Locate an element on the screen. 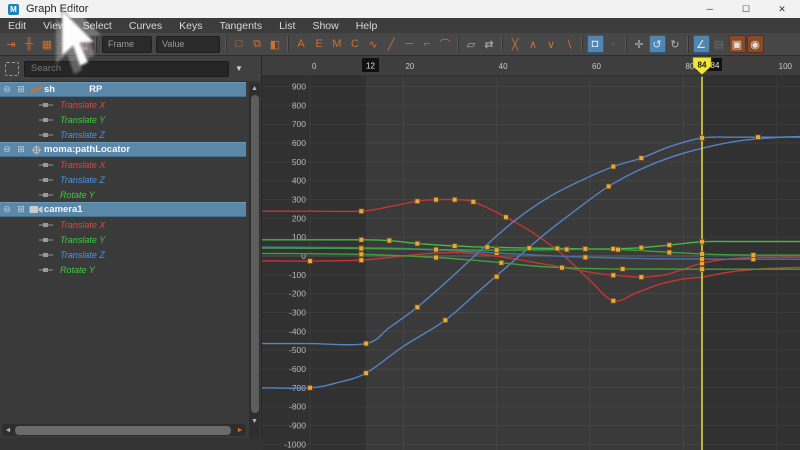 This screenshot has height=450, width=800. region-keys-tool-icon: ▭ is located at coordinates (65, 44).